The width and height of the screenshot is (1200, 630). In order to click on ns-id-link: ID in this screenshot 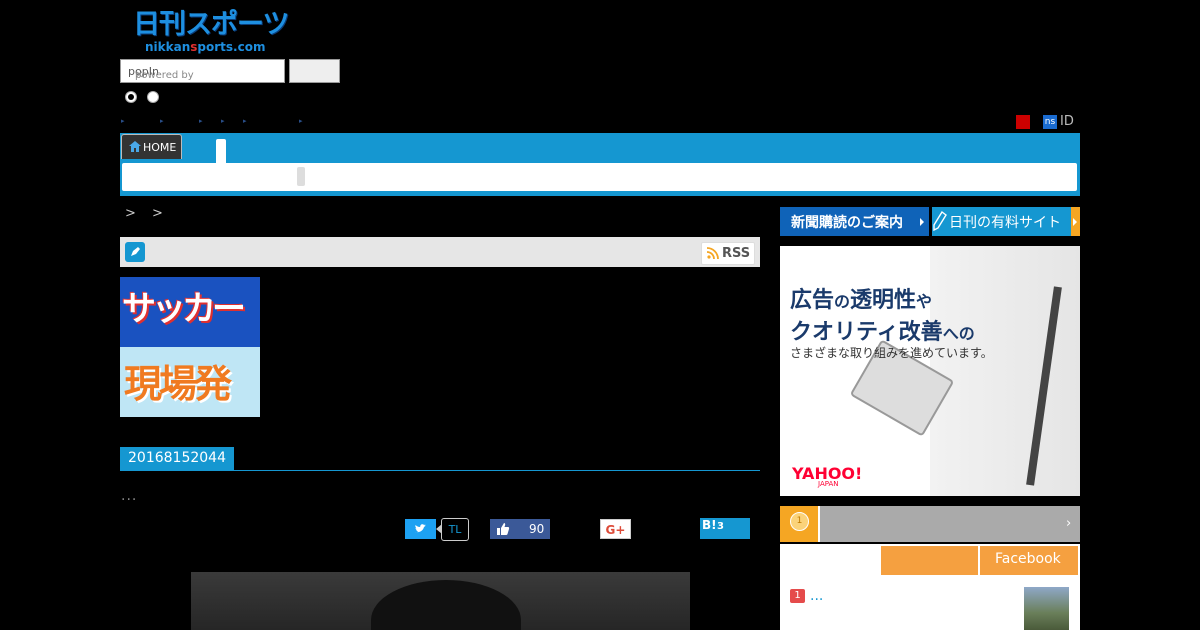, I will do `click(1067, 121)`.